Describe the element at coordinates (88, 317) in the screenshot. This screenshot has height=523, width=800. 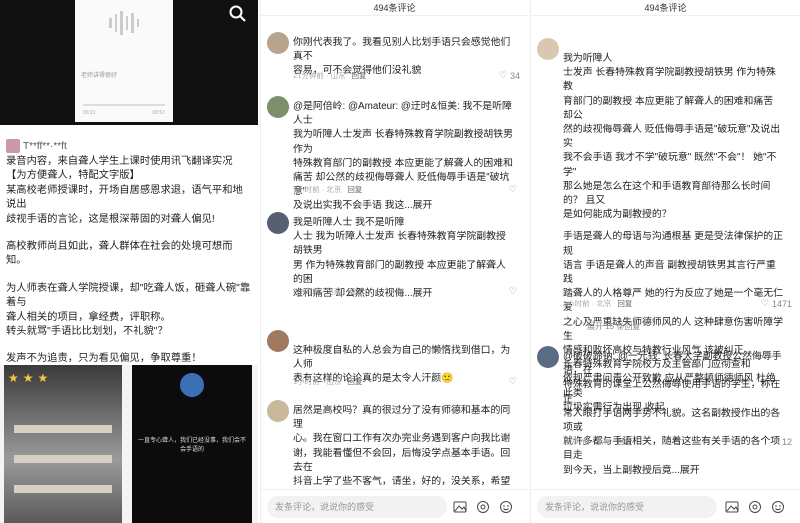
I see `post-text-line: 聋人相关的项目，拿经费，评职称。` at that location.